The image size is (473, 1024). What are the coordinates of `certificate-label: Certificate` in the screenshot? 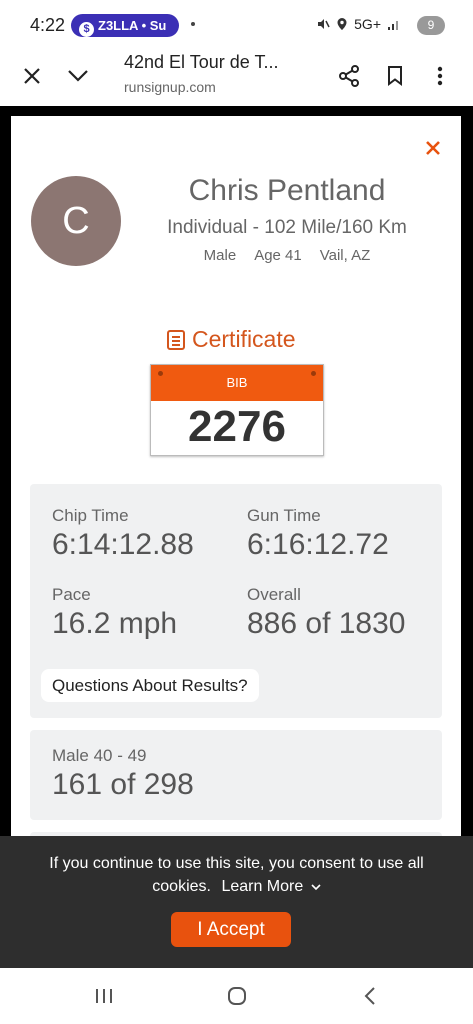 It's located at (244, 339).